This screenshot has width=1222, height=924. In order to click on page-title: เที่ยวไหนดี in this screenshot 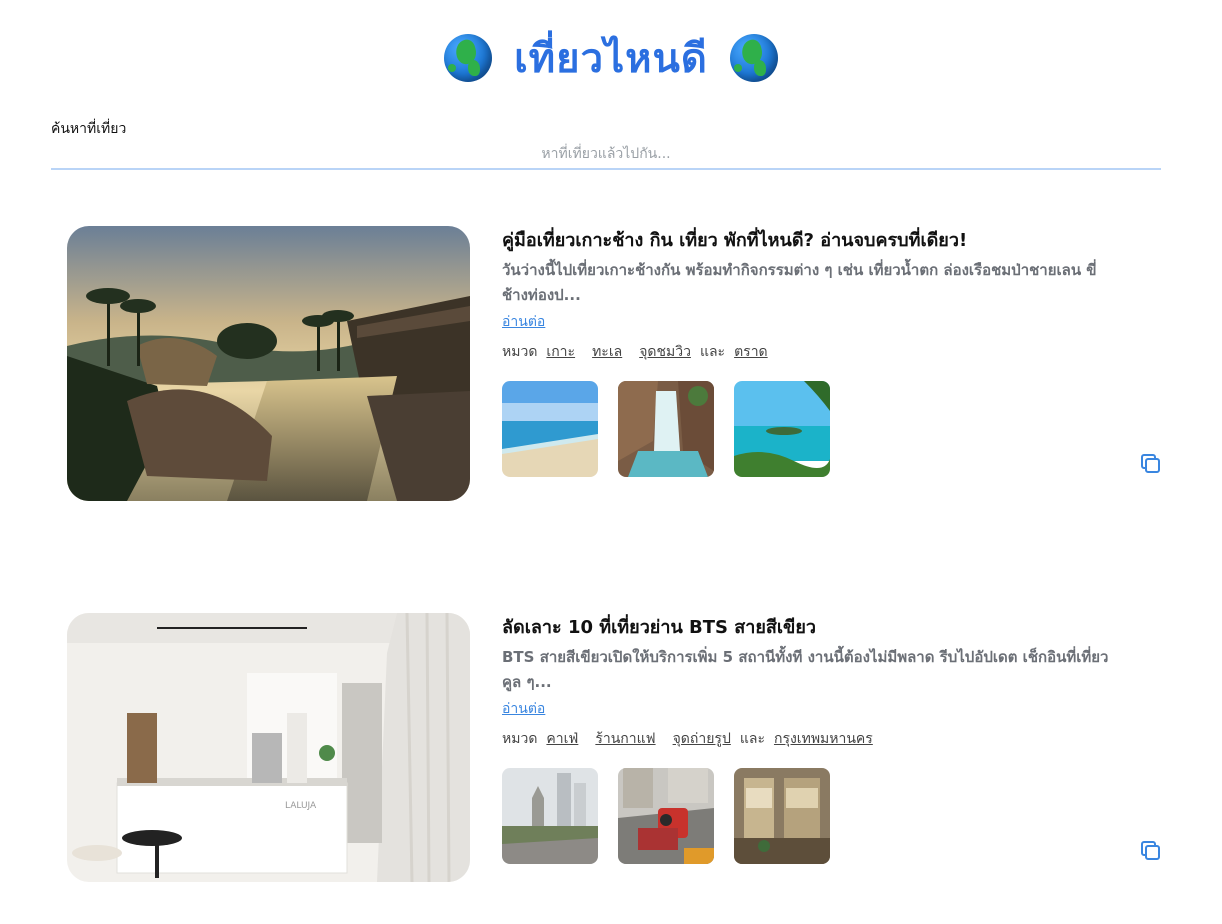, I will do `click(611, 59)`.